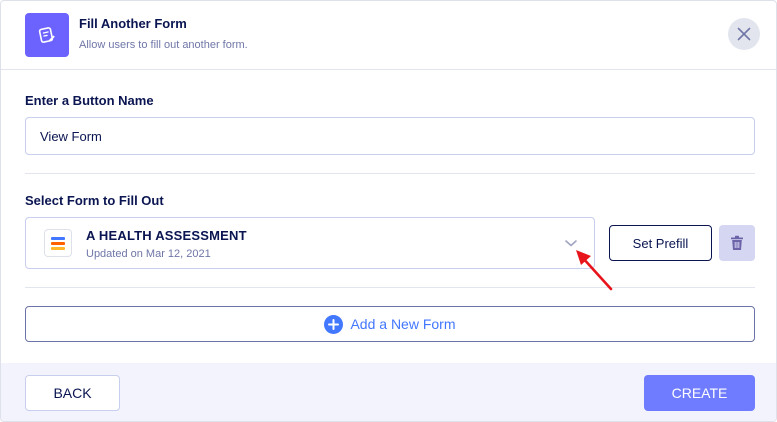 The height and width of the screenshot is (422, 777). What do you see at coordinates (94, 200) in the screenshot?
I see `select-form-label: Select Form to Fill Out` at bounding box center [94, 200].